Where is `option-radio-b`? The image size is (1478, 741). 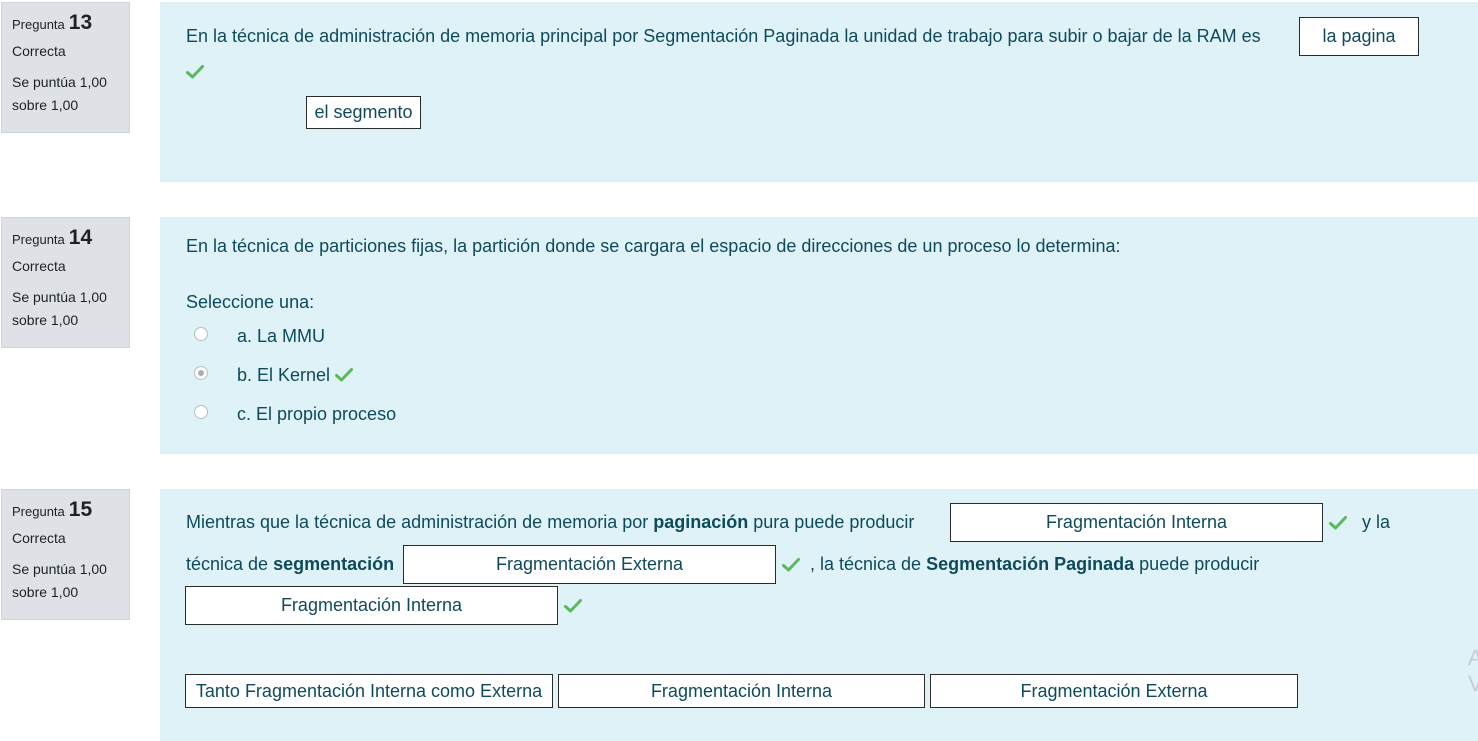
option-radio-b is located at coordinates (201, 373).